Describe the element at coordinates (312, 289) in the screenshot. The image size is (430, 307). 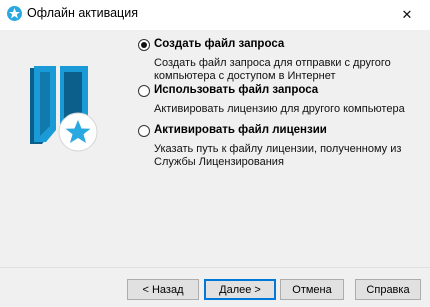
I see `cancel-button: Отмена` at that location.